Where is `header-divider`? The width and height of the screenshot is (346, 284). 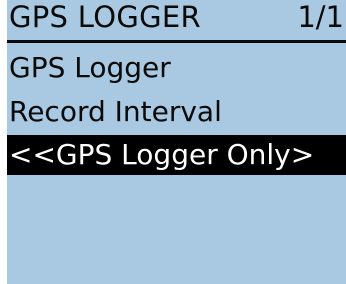
header-divider is located at coordinates (176, 41).